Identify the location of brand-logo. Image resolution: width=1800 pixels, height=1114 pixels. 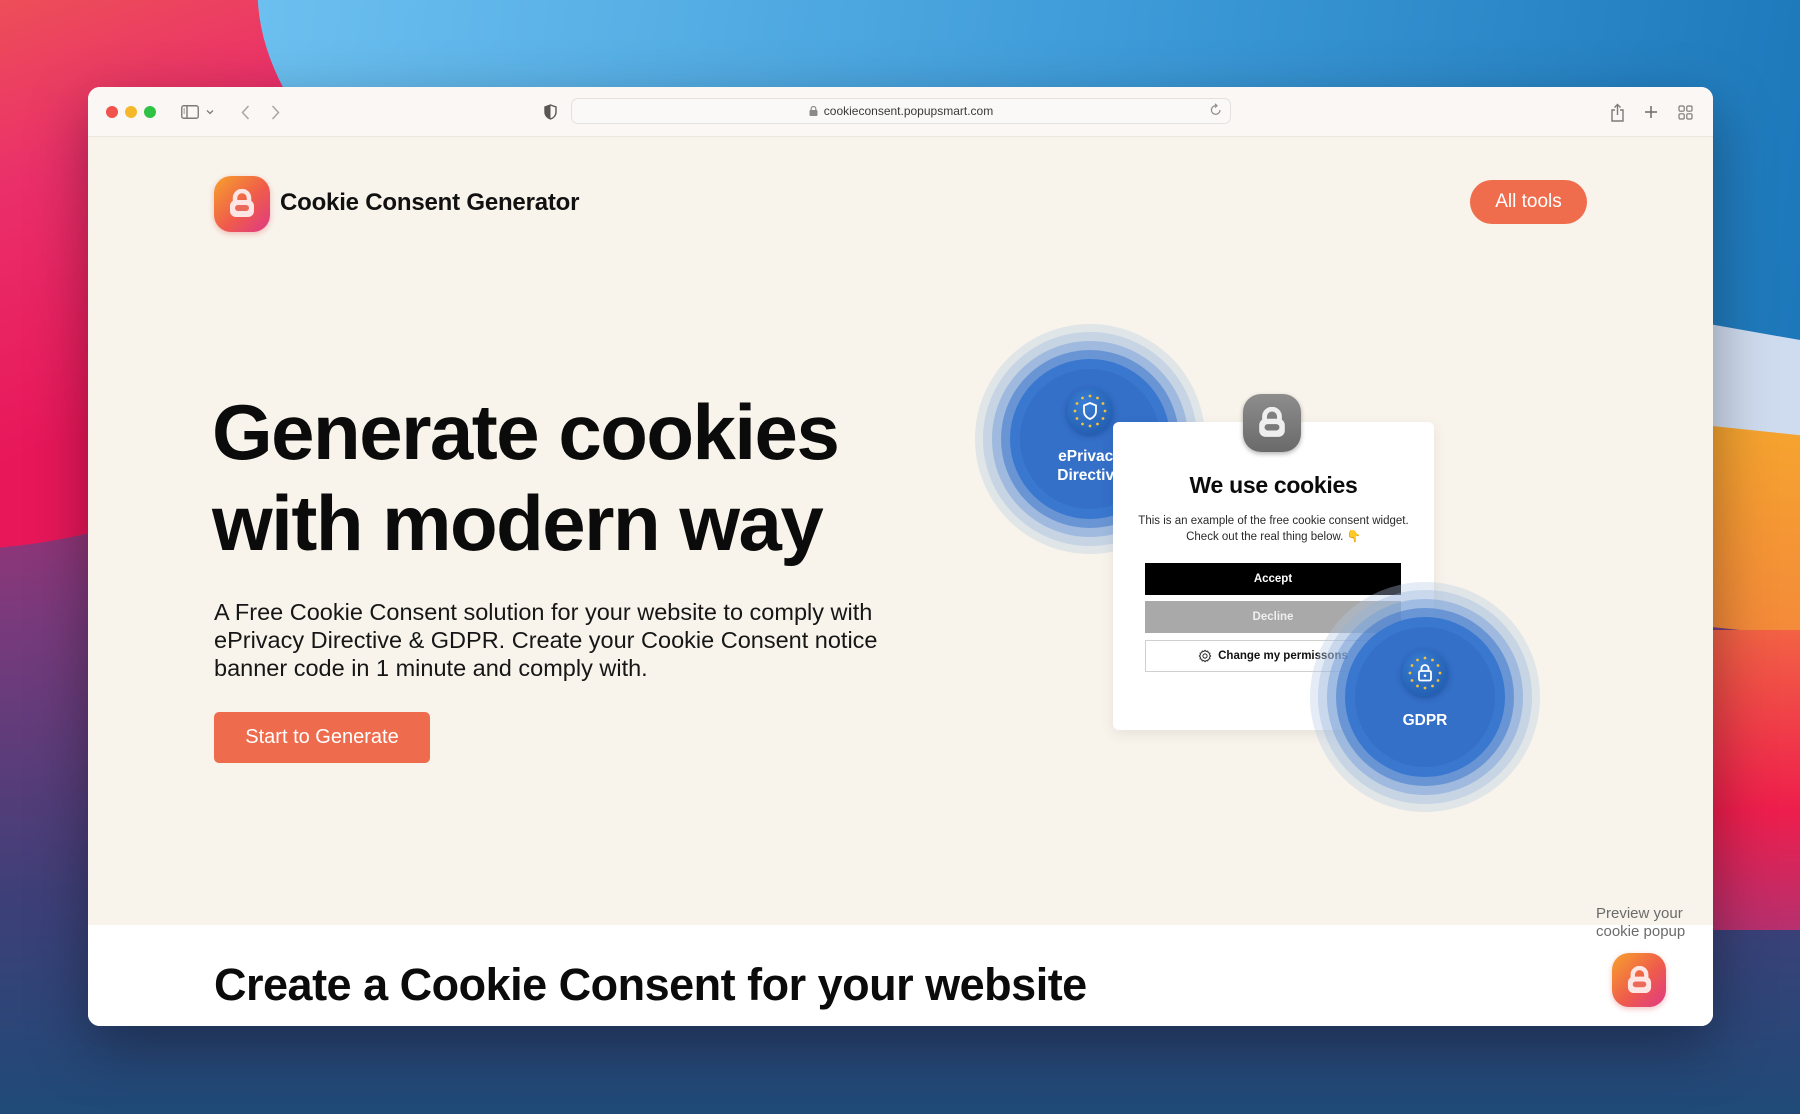
(242, 204).